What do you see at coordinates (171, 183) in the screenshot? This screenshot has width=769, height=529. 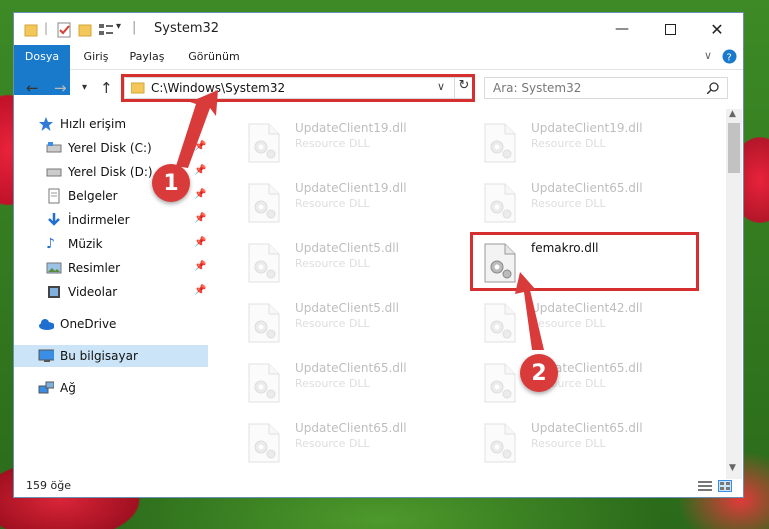 I see `step-1-badge: 1` at bounding box center [171, 183].